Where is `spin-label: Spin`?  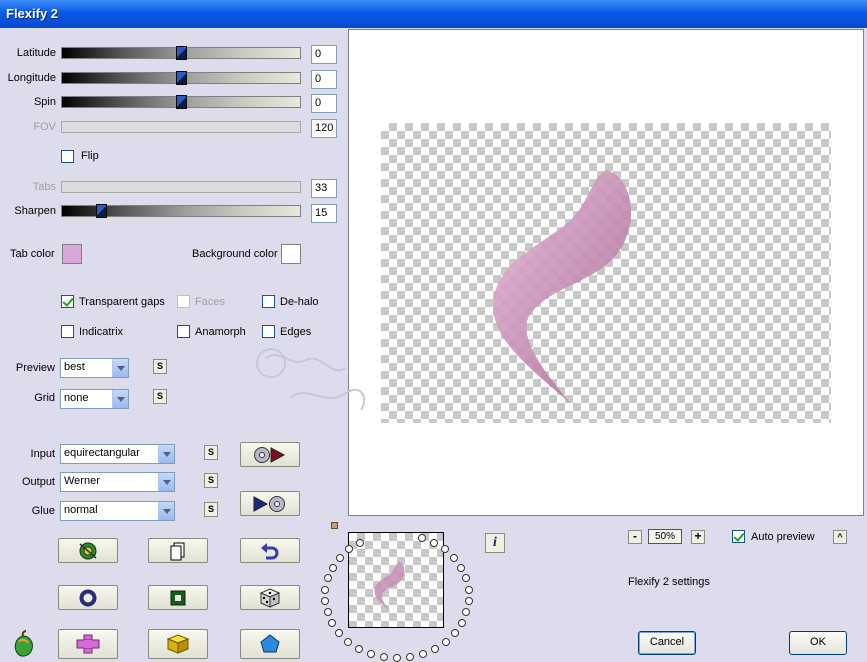
spin-label: Spin is located at coordinates (44, 102).